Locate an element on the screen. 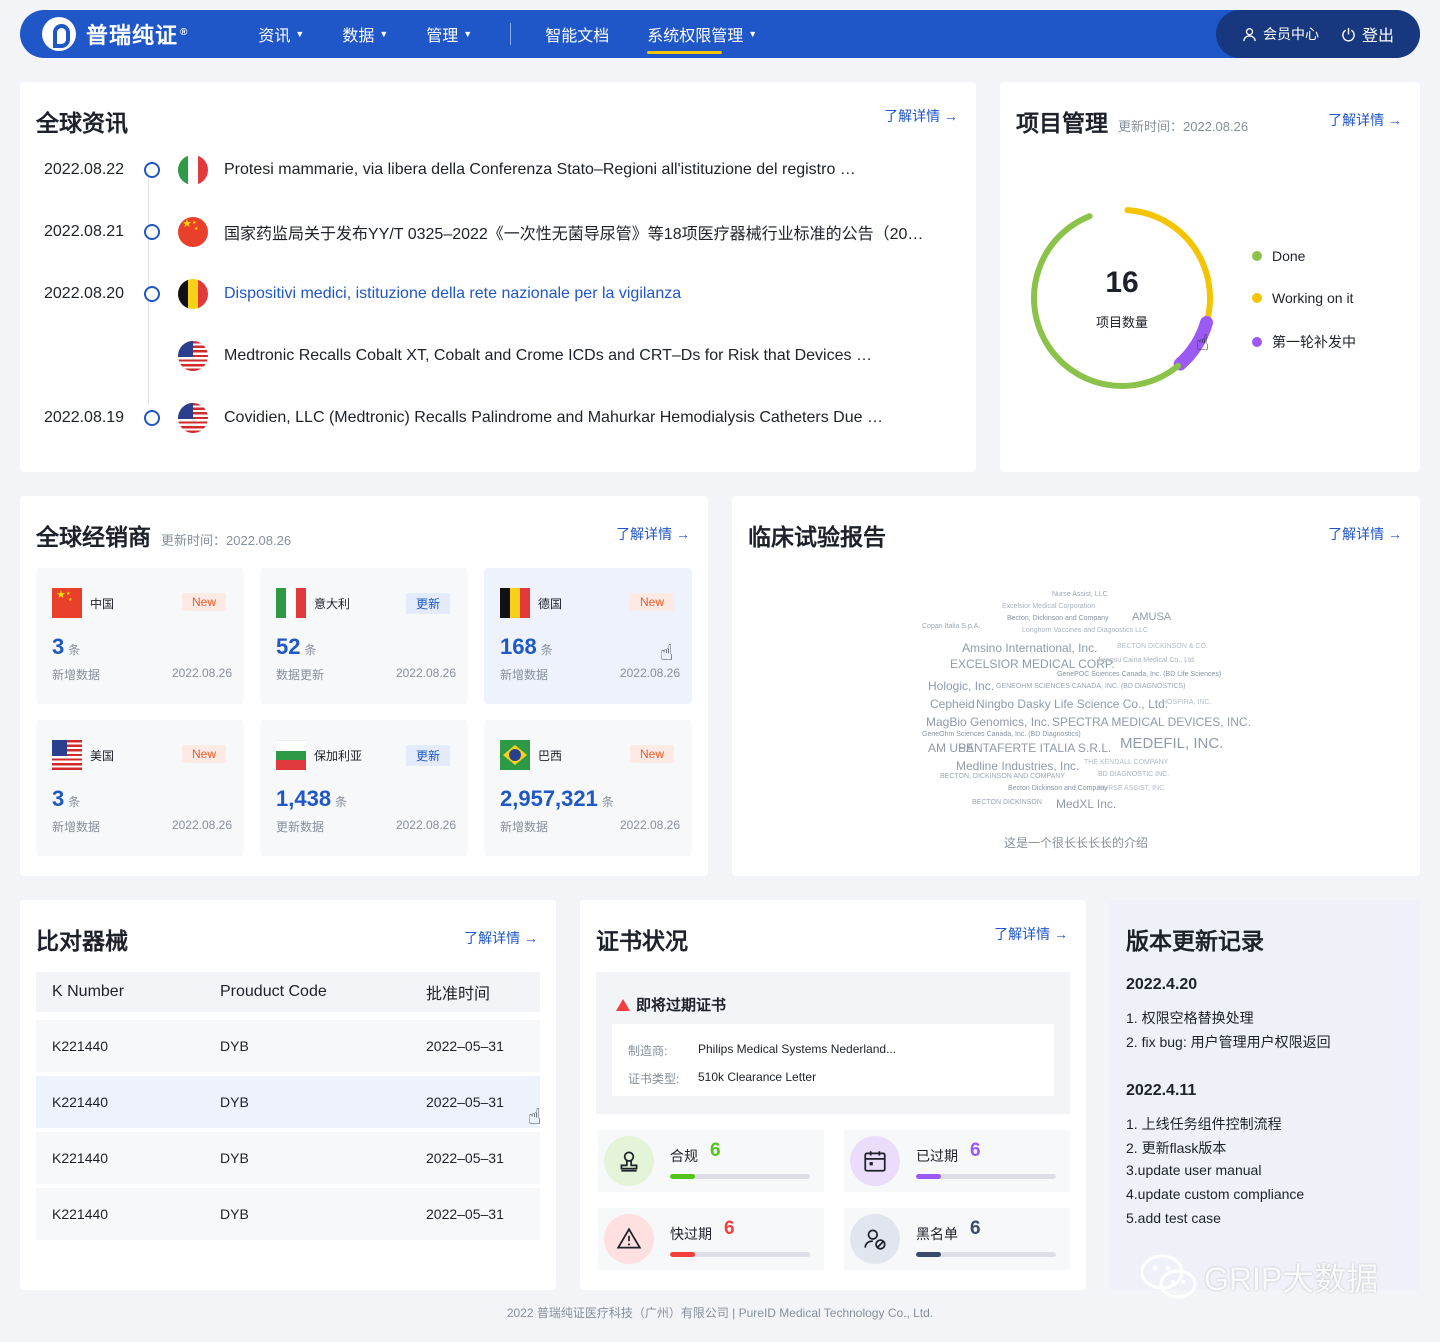 This screenshot has height=1342, width=1440. distributor-tile: 保加利亚 更新 1,438 条更新数据 2022.08.26 is located at coordinates (364, 788).